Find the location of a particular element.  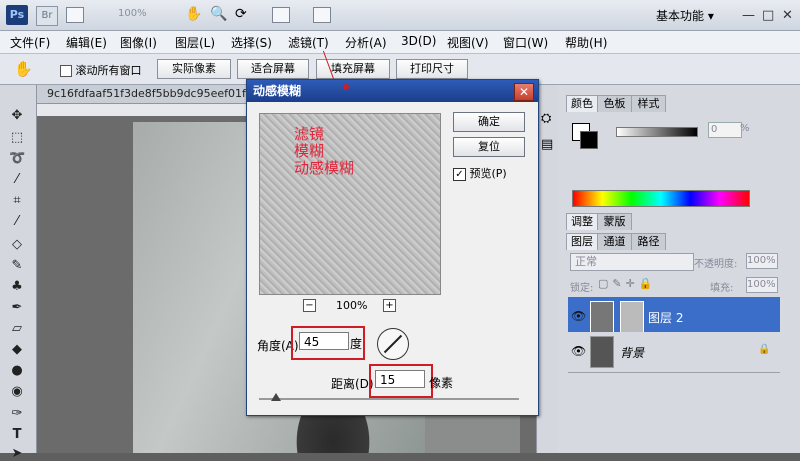

zoom-tool-icon: 🔍 is located at coordinates (218, 14).